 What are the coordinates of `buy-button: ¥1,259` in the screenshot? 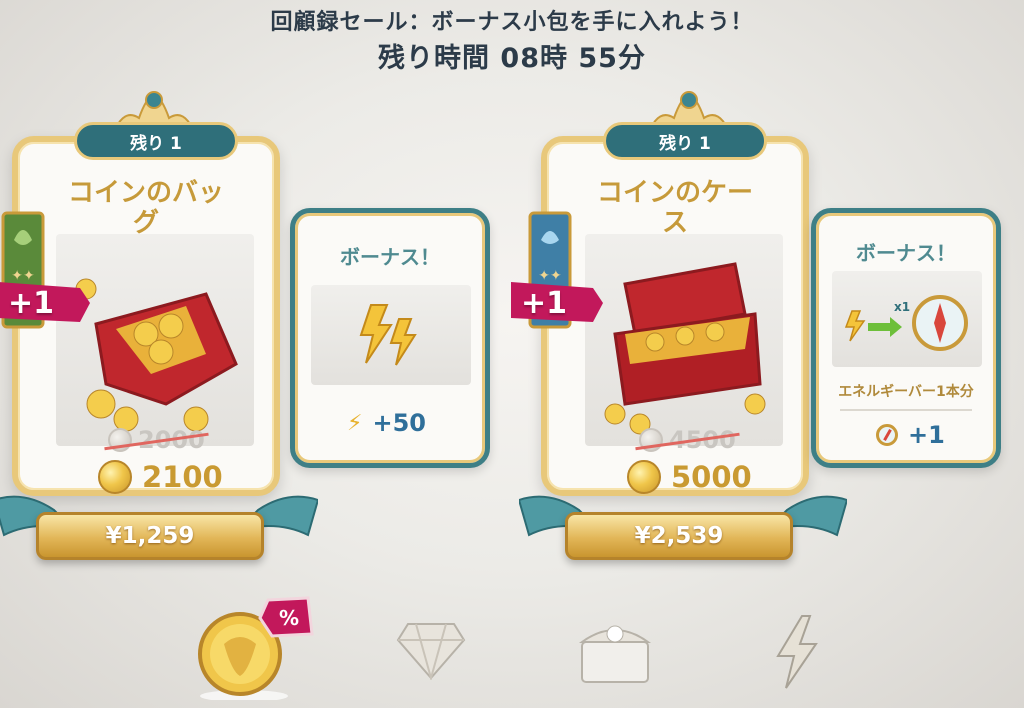 It's located at (150, 536).